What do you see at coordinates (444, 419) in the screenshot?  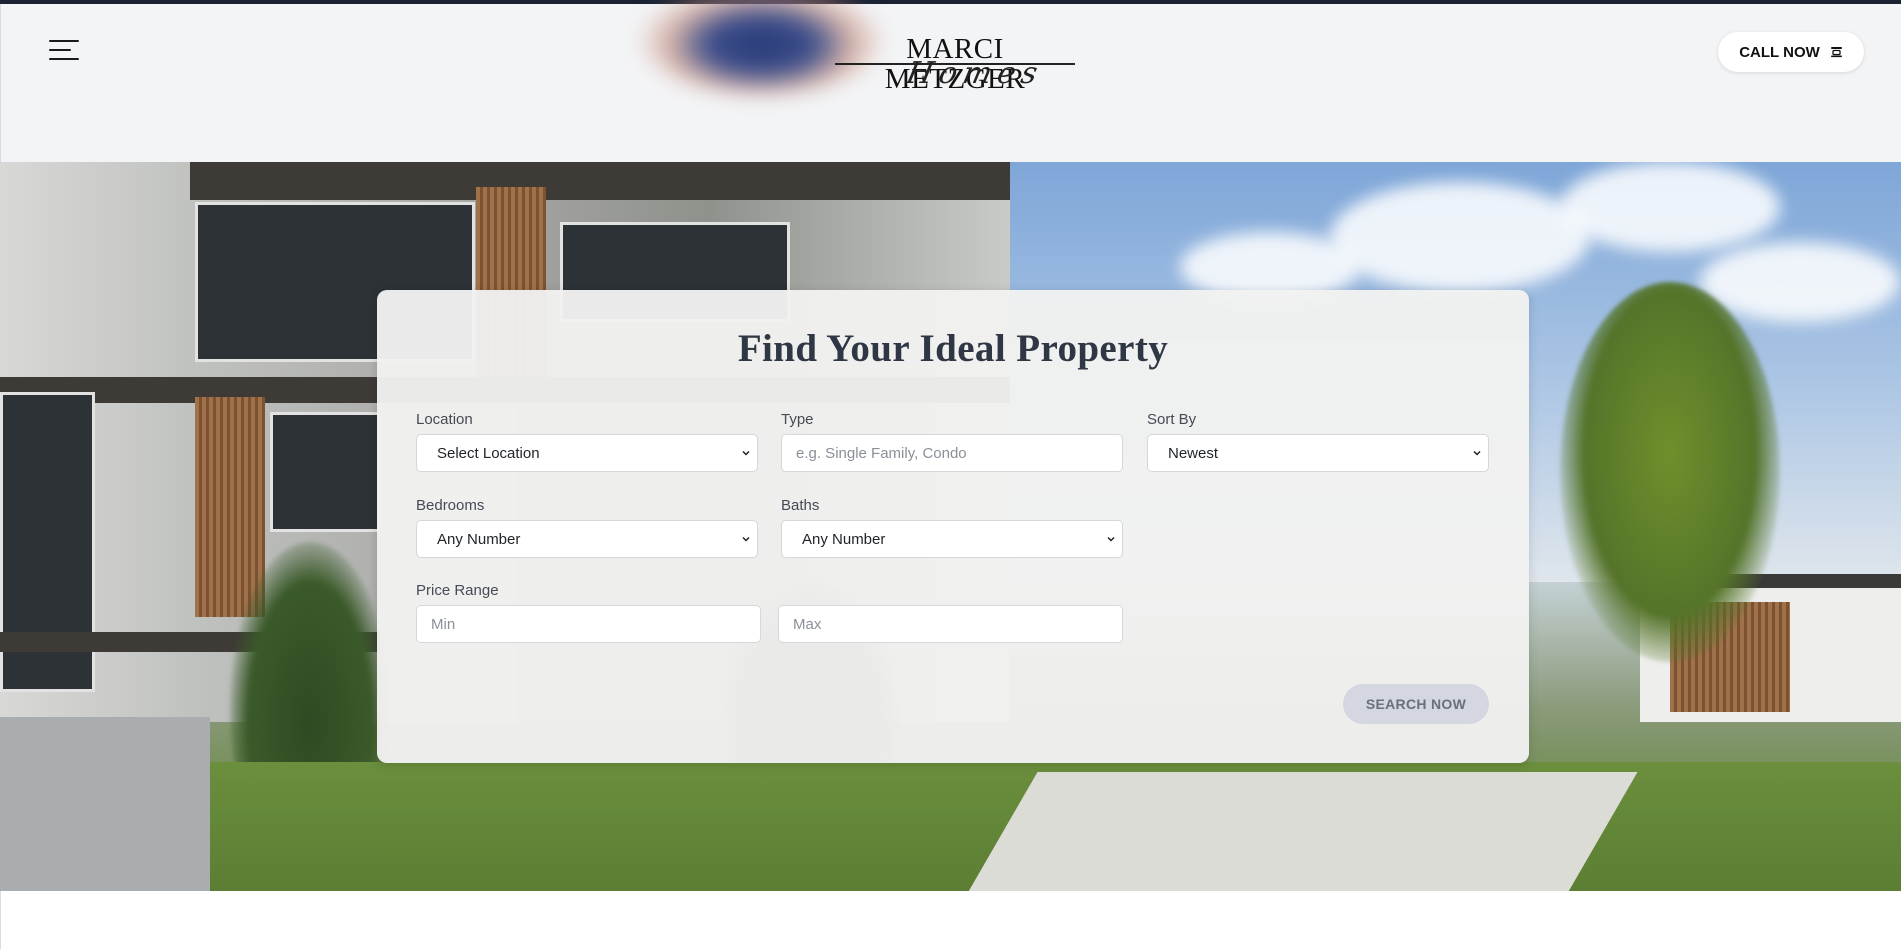 I see `location-label: Location` at bounding box center [444, 419].